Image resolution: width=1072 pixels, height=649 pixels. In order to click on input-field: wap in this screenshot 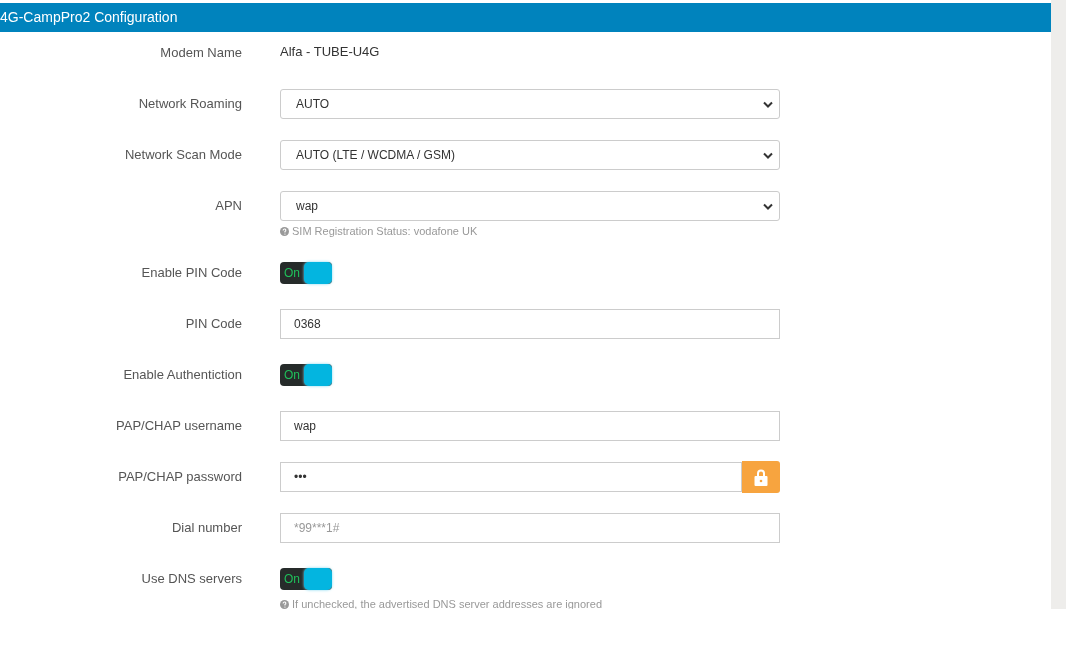, I will do `click(530, 426)`.